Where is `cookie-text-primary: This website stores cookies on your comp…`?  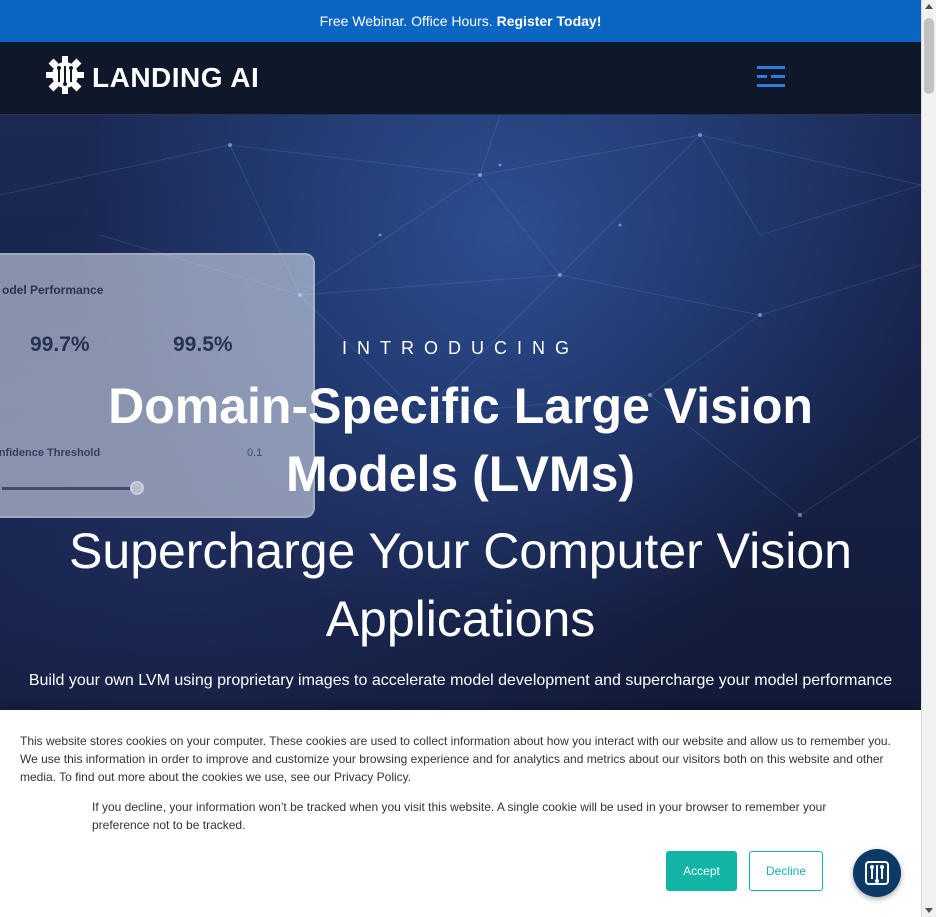 cookie-text-primary: This website stores cookies on your comp… is located at coordinates (455, 759).